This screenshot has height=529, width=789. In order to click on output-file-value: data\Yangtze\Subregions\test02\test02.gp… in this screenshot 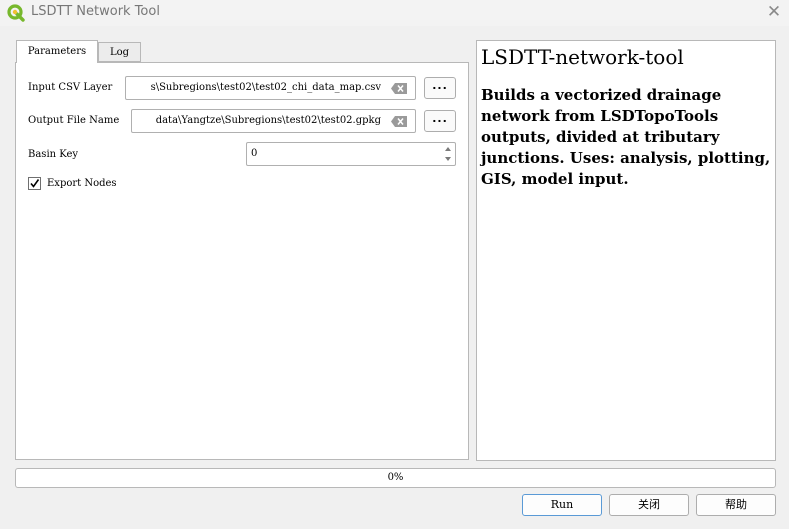, I will do `click(268, 120)`.